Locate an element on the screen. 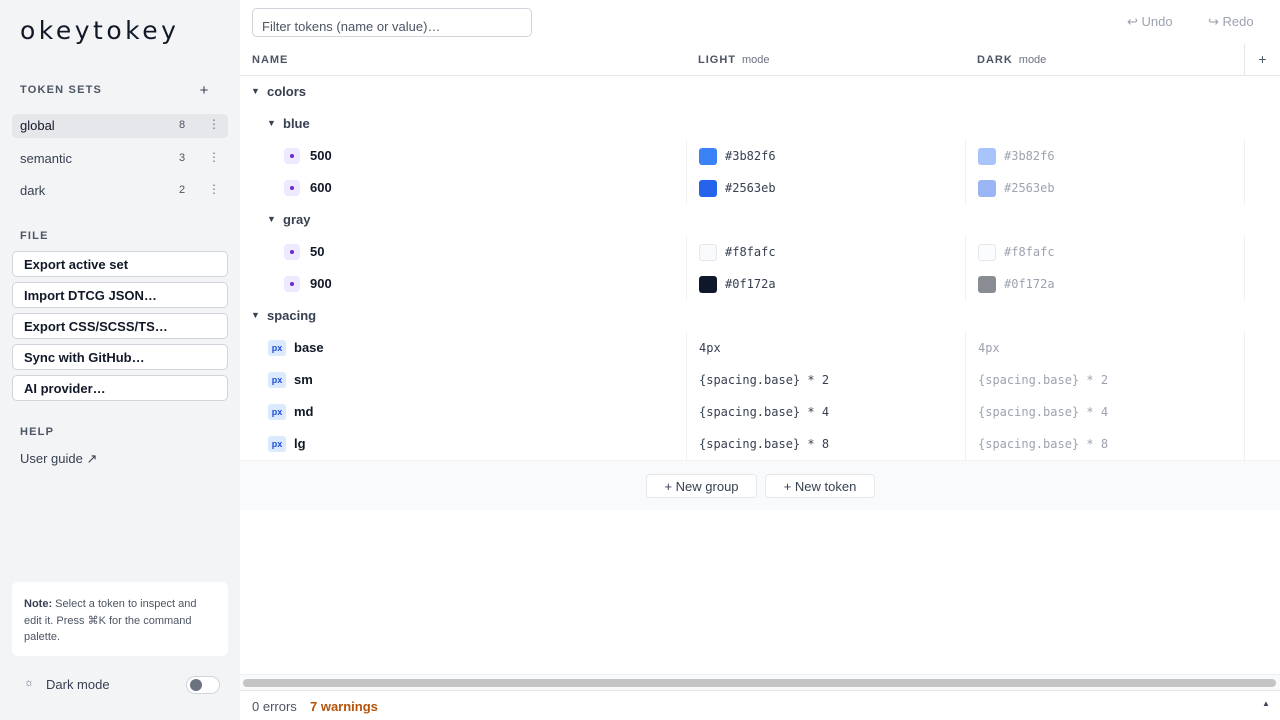  dark-value-cell: 4px is located at coordinates (1104, 348).